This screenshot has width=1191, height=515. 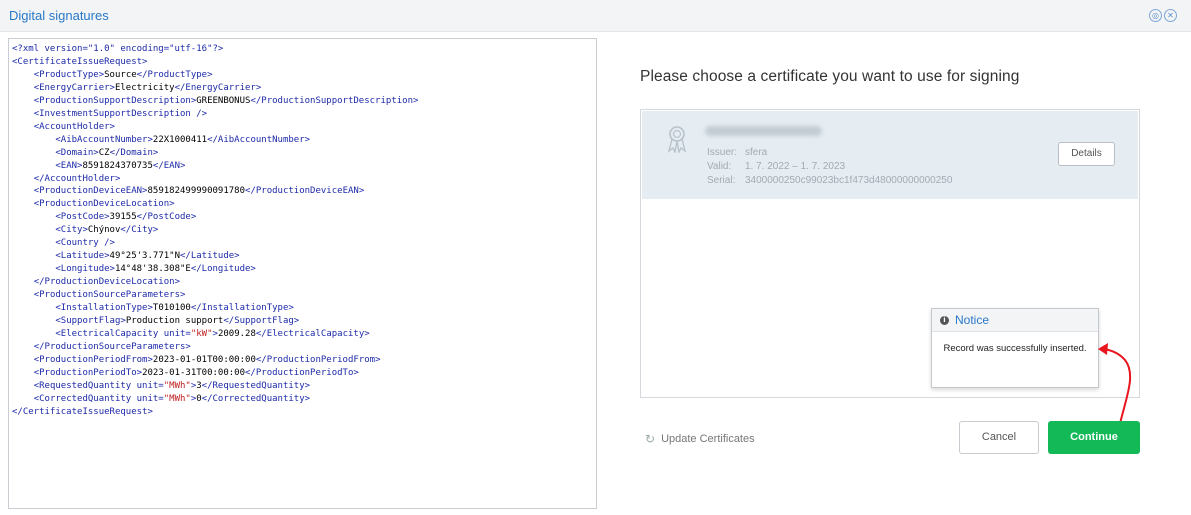 I want to click on xml-tag: <RequestedQuantity unit=, so click(x=98, y=385).